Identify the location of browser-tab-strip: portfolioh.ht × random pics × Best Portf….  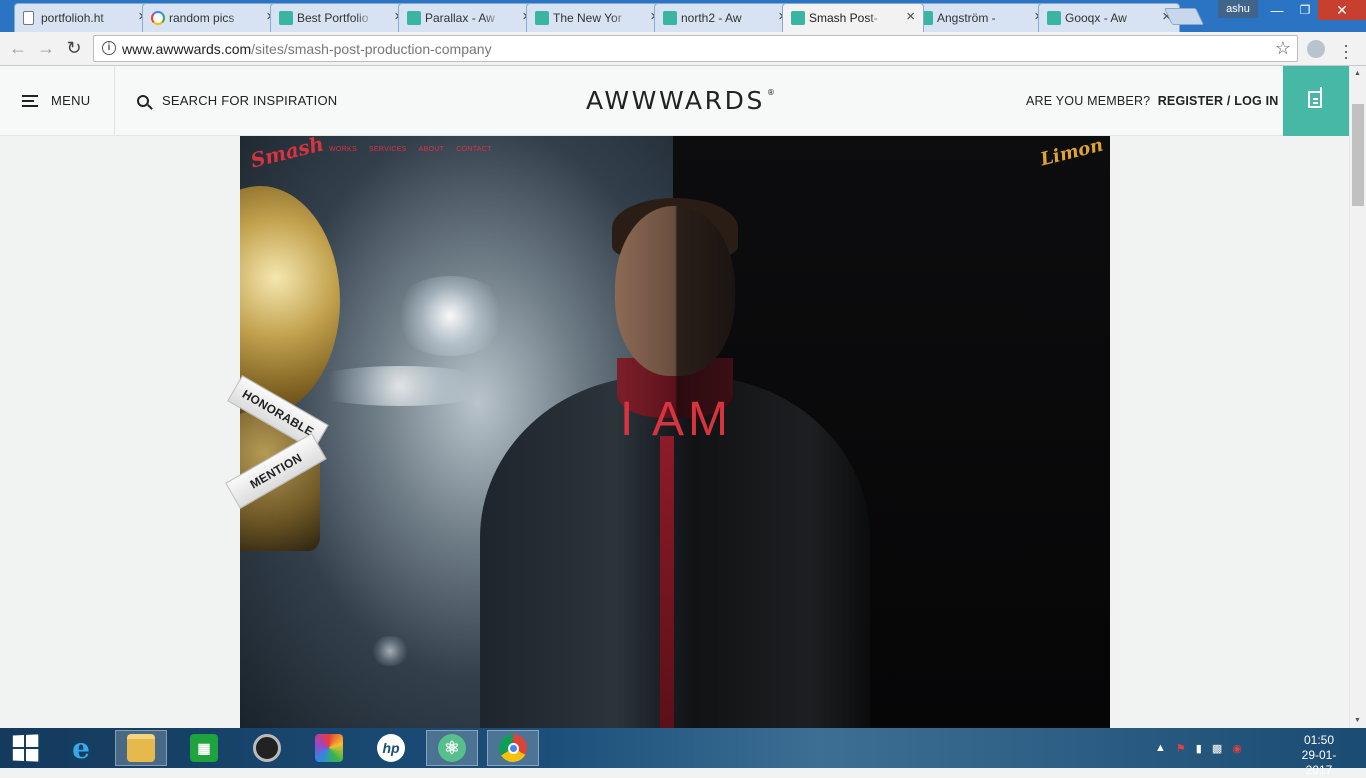
(683, 16).